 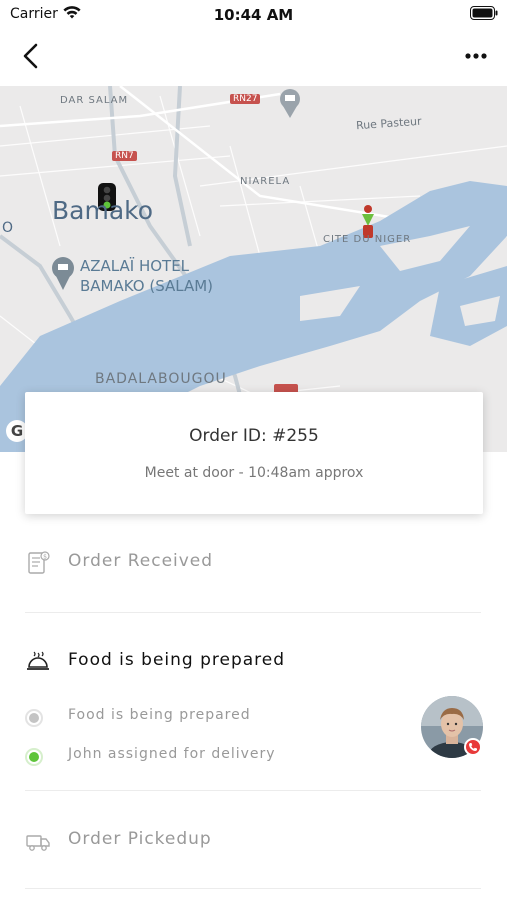 I want to click on phone-icon, so click(x=473, y=747).